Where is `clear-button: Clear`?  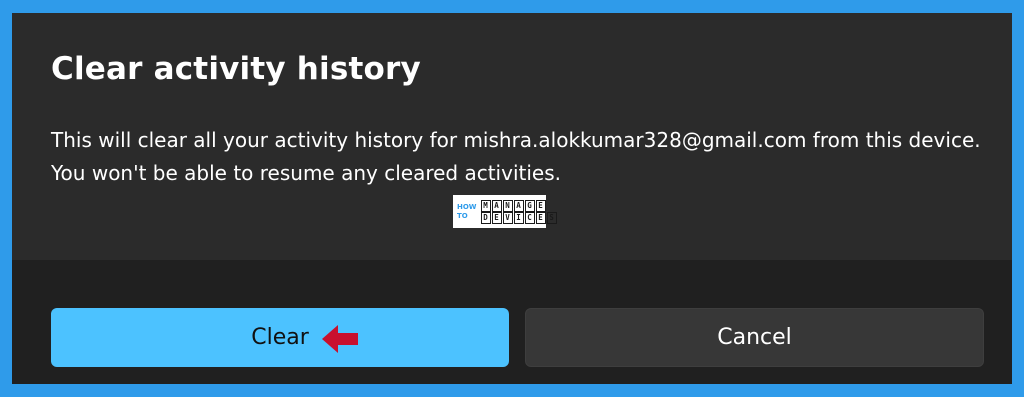
clear-button: Clear is located at coordinates (280, 337).